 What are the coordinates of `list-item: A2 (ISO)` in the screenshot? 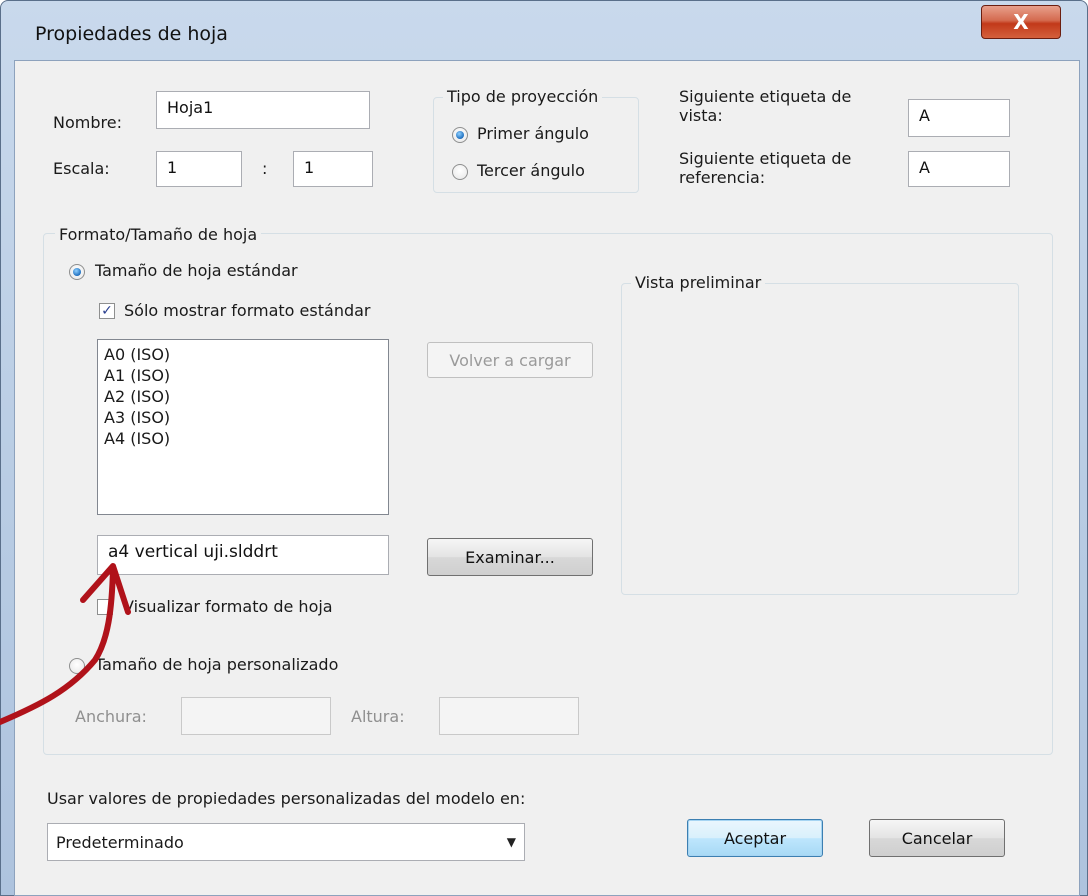 It's located at (243, 396).